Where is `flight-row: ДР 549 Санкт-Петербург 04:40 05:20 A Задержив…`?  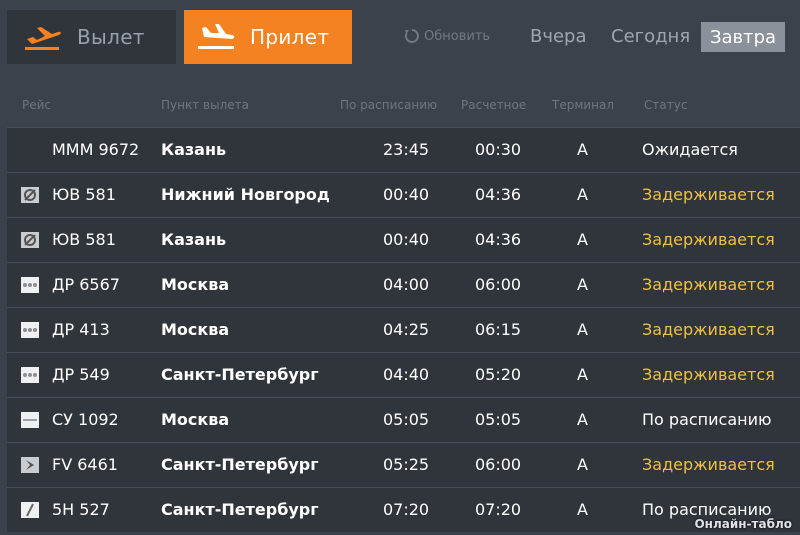 flight-row: ДР 549 Санкт-Петербург 04:40 05:20 A Задержив… is located at coordinates (403, 374).